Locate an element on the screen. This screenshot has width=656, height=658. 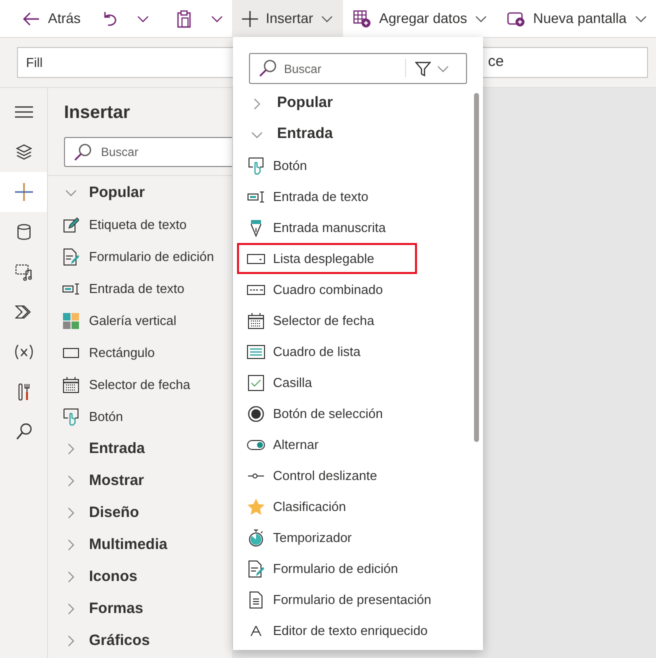
control-item: Casilla is located at coordinates (278, 382).